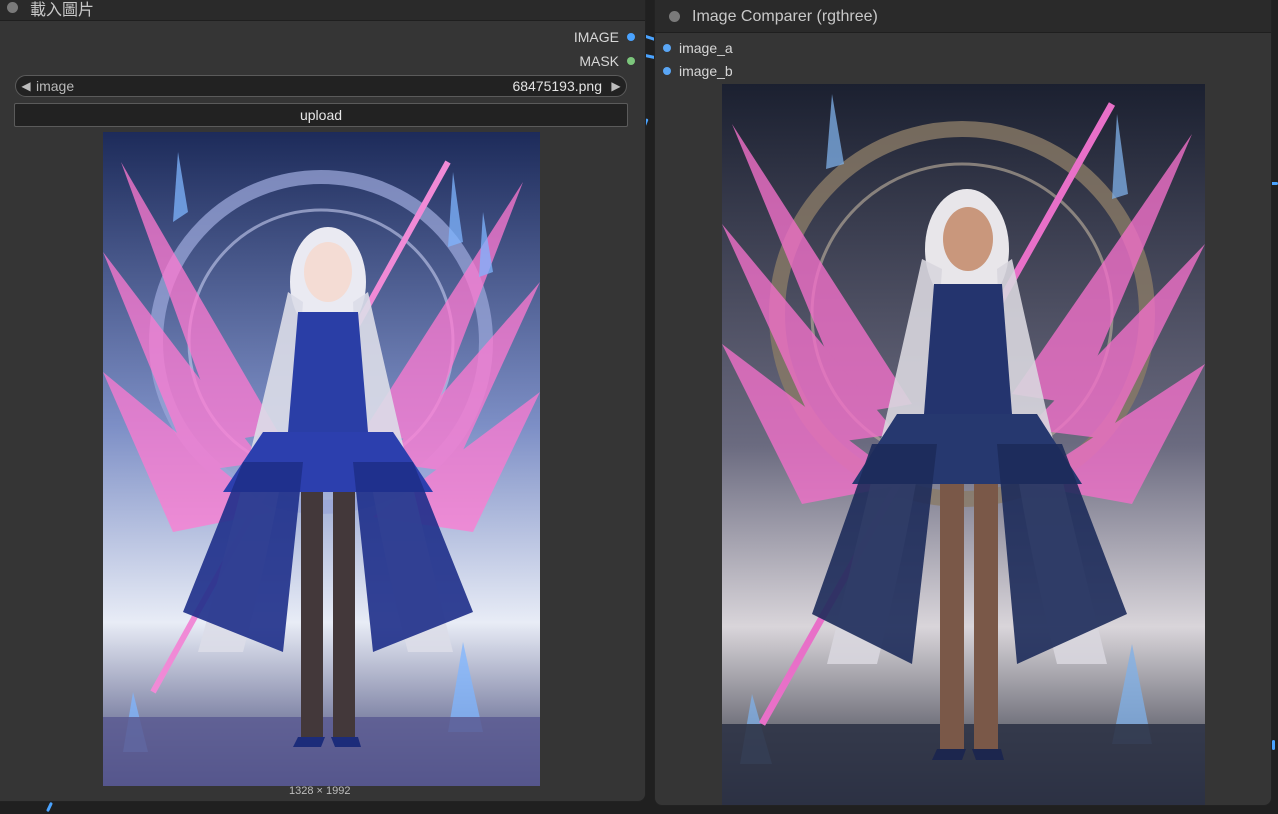 The width and height of the screenshot is (1278, 814). What do you see at coordinates (596, 37) in the screenshot?
I see `slot-label: IMAGE` at bounding box center [596, 37].